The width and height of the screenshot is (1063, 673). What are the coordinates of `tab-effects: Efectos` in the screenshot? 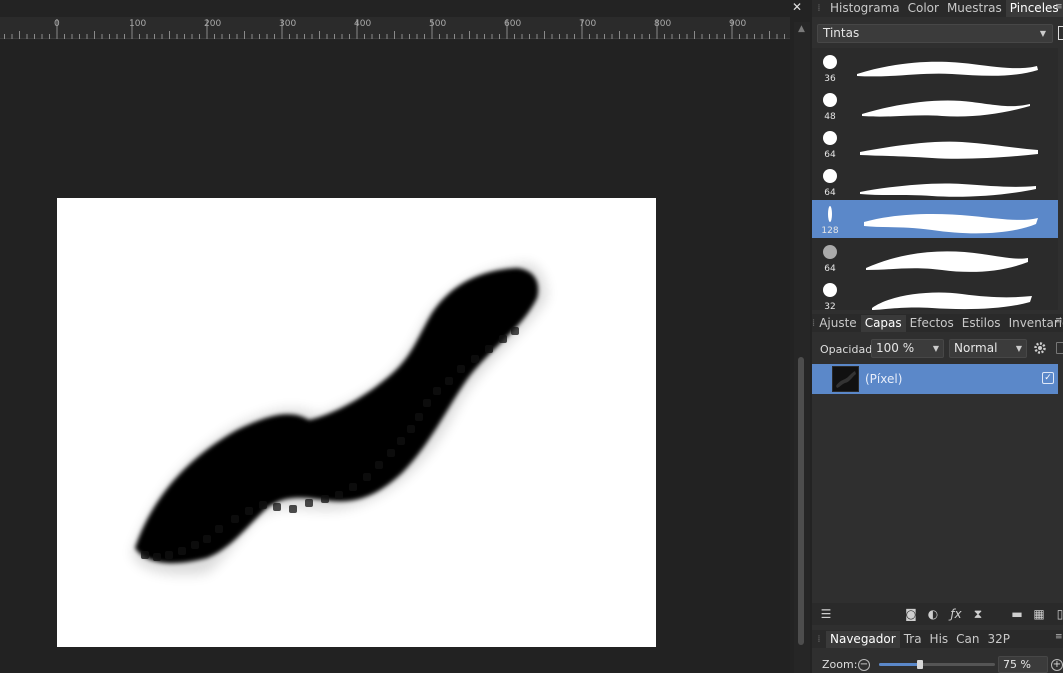 It's located at (932, 323).